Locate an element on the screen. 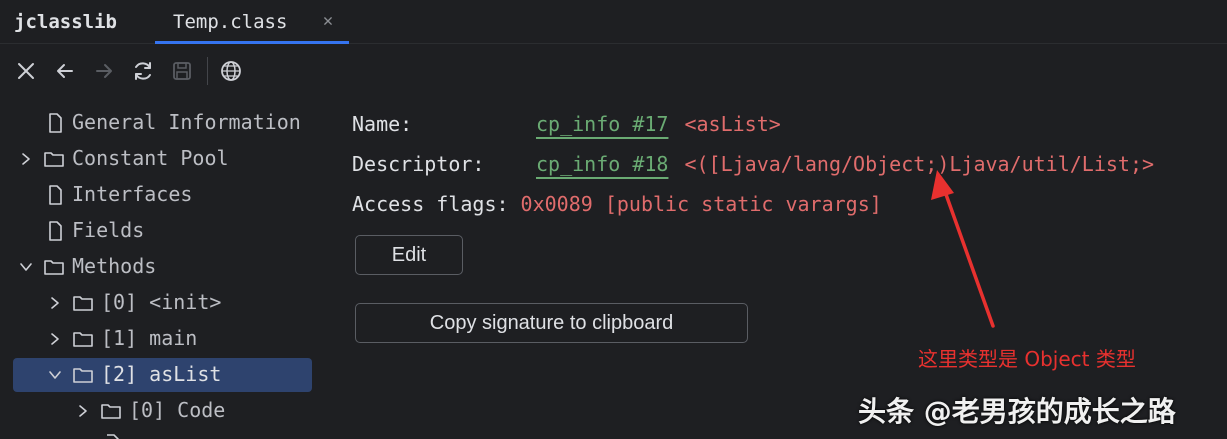 The width and height of the screenshot is (1227, 439). access-flags-label: Access flags: is located at coordinates (430, 204).